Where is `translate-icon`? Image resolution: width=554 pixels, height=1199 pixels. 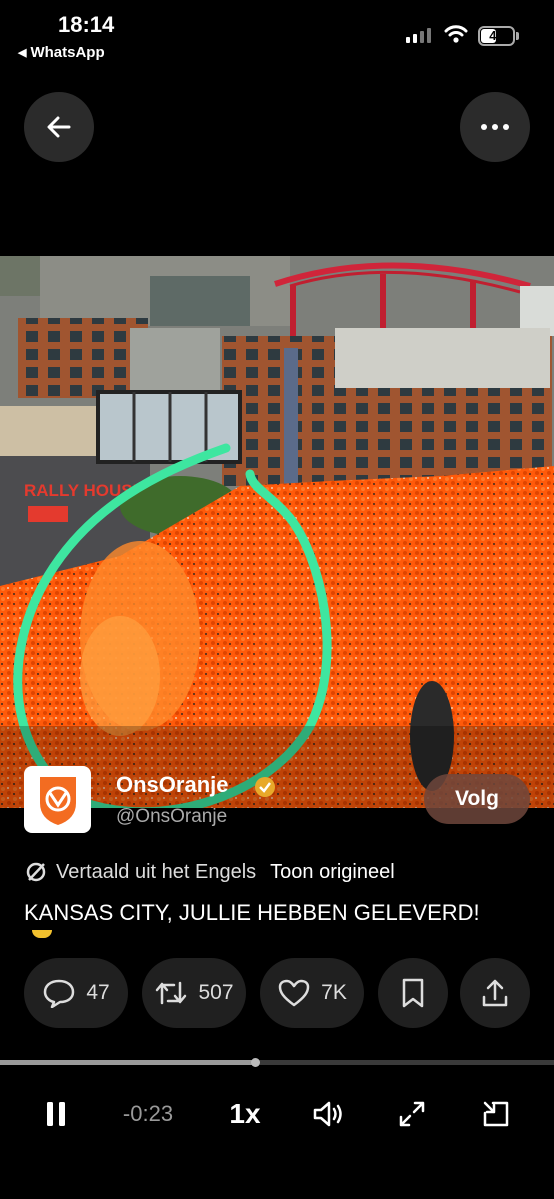
translate-icon is located at coordinates (36, 872).